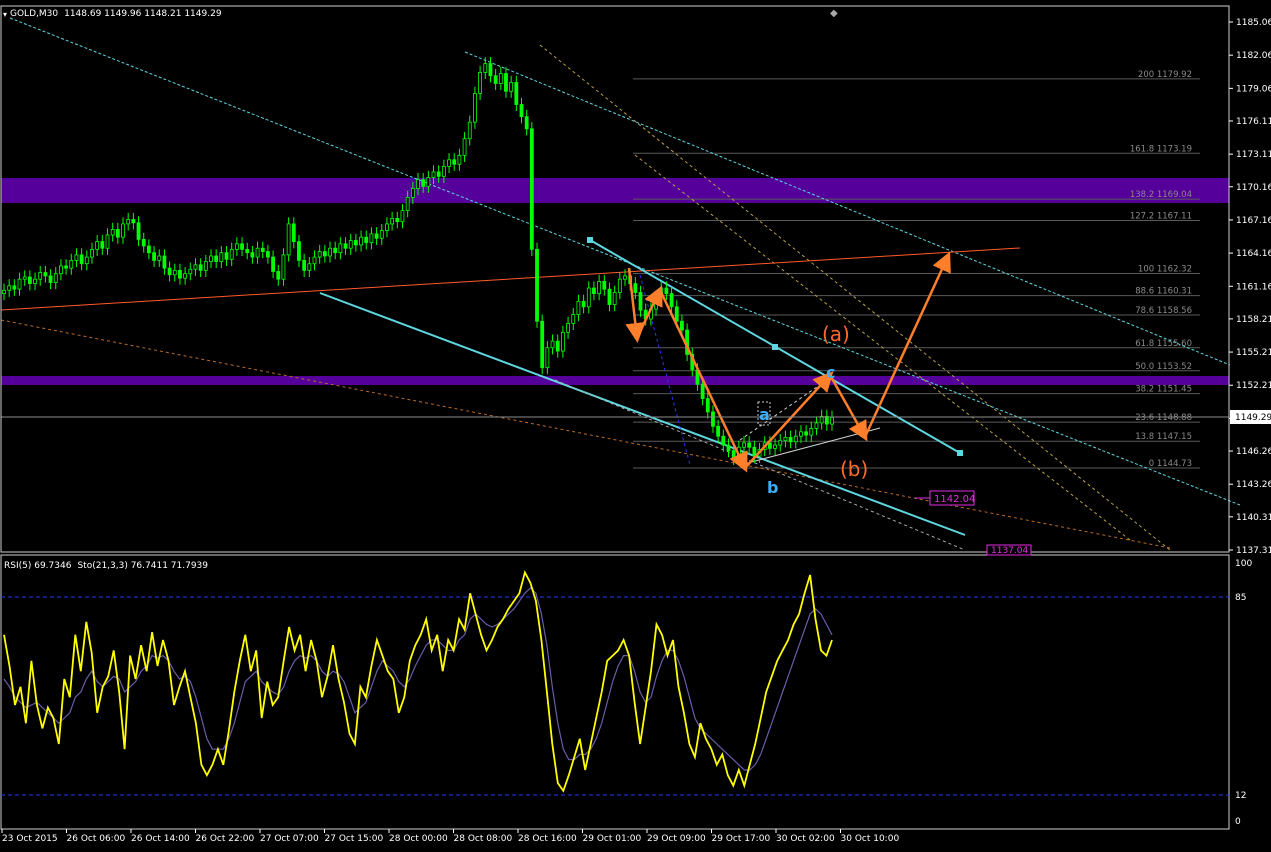 This screenshot has width=1271, height=852. What do you see at coordinates (1253, 551) in the screenshot?
I see `price-tick-label: 1137.31` at bounding box center [1253, 551].